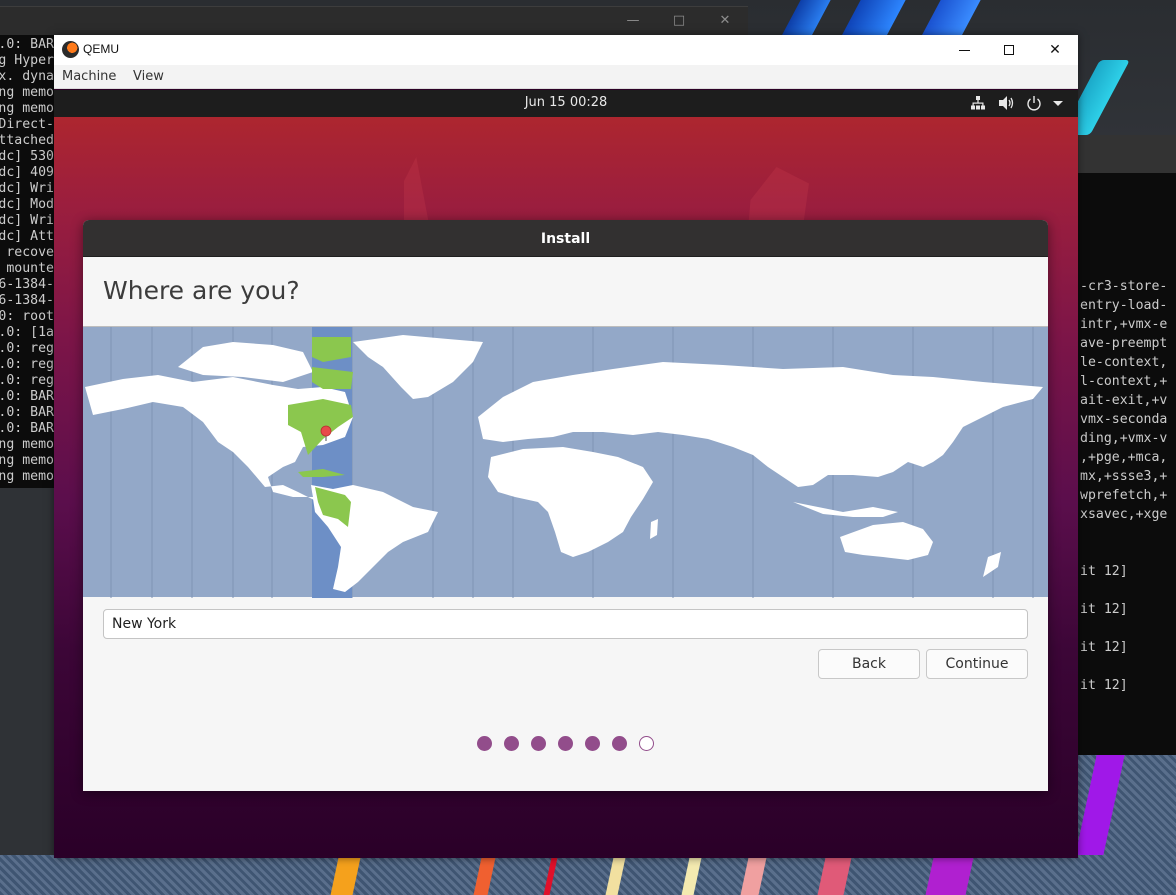 Image resolution: width=1176 pixels, height=895 pixels. I want to click on continent-australia, so click(886, 541).